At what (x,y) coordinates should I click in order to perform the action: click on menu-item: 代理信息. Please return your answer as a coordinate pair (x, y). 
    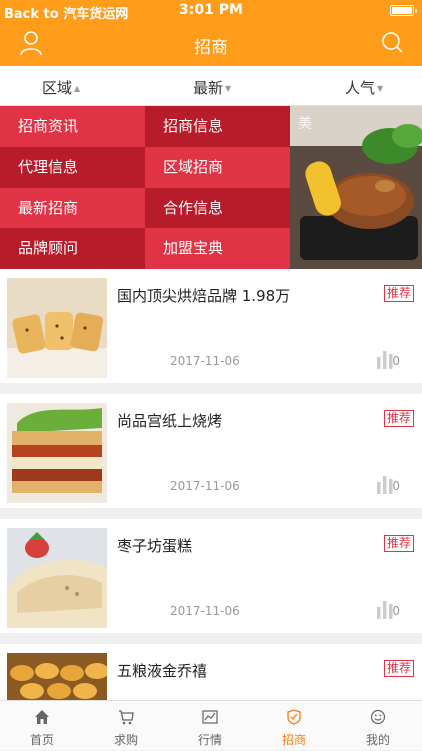
    Looking at the image, I should click on (72, 167).